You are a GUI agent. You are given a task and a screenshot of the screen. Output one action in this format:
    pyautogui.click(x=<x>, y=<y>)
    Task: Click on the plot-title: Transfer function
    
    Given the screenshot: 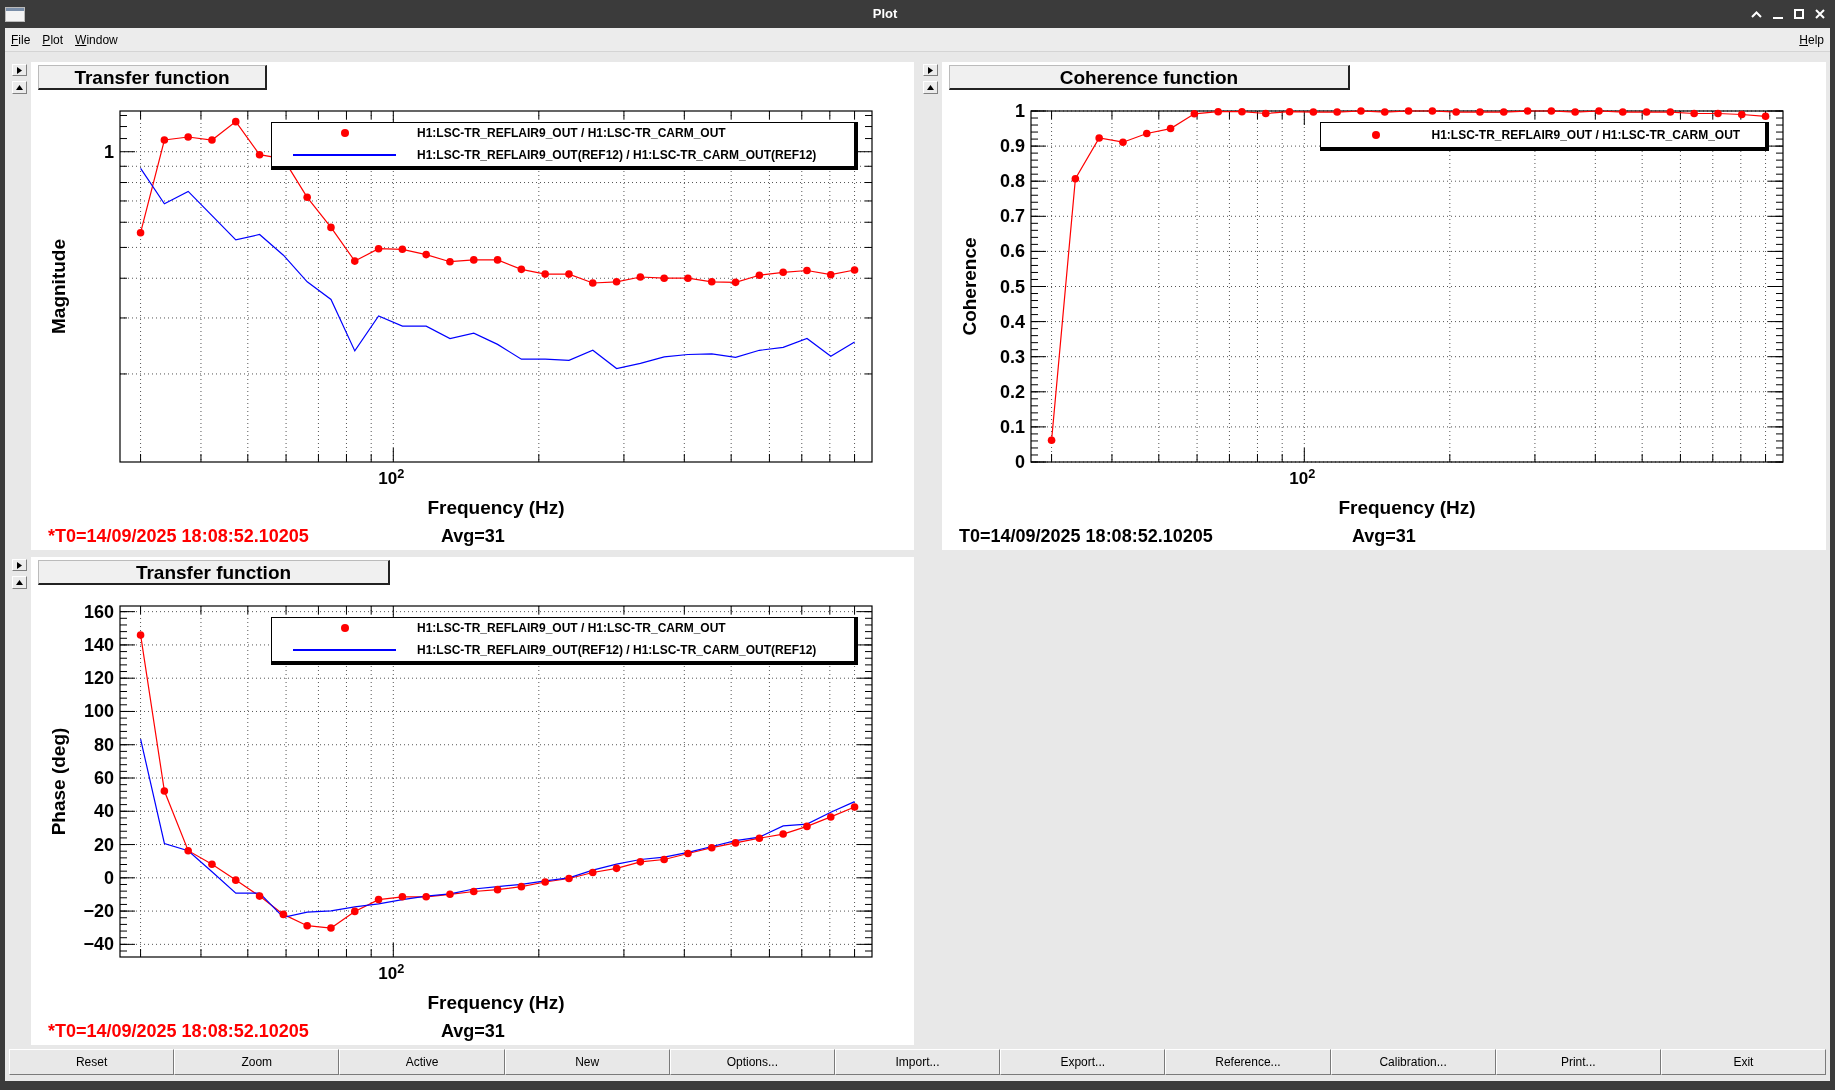 What is the action you would take?
    pyautogui.click(x=152, y=77)
    